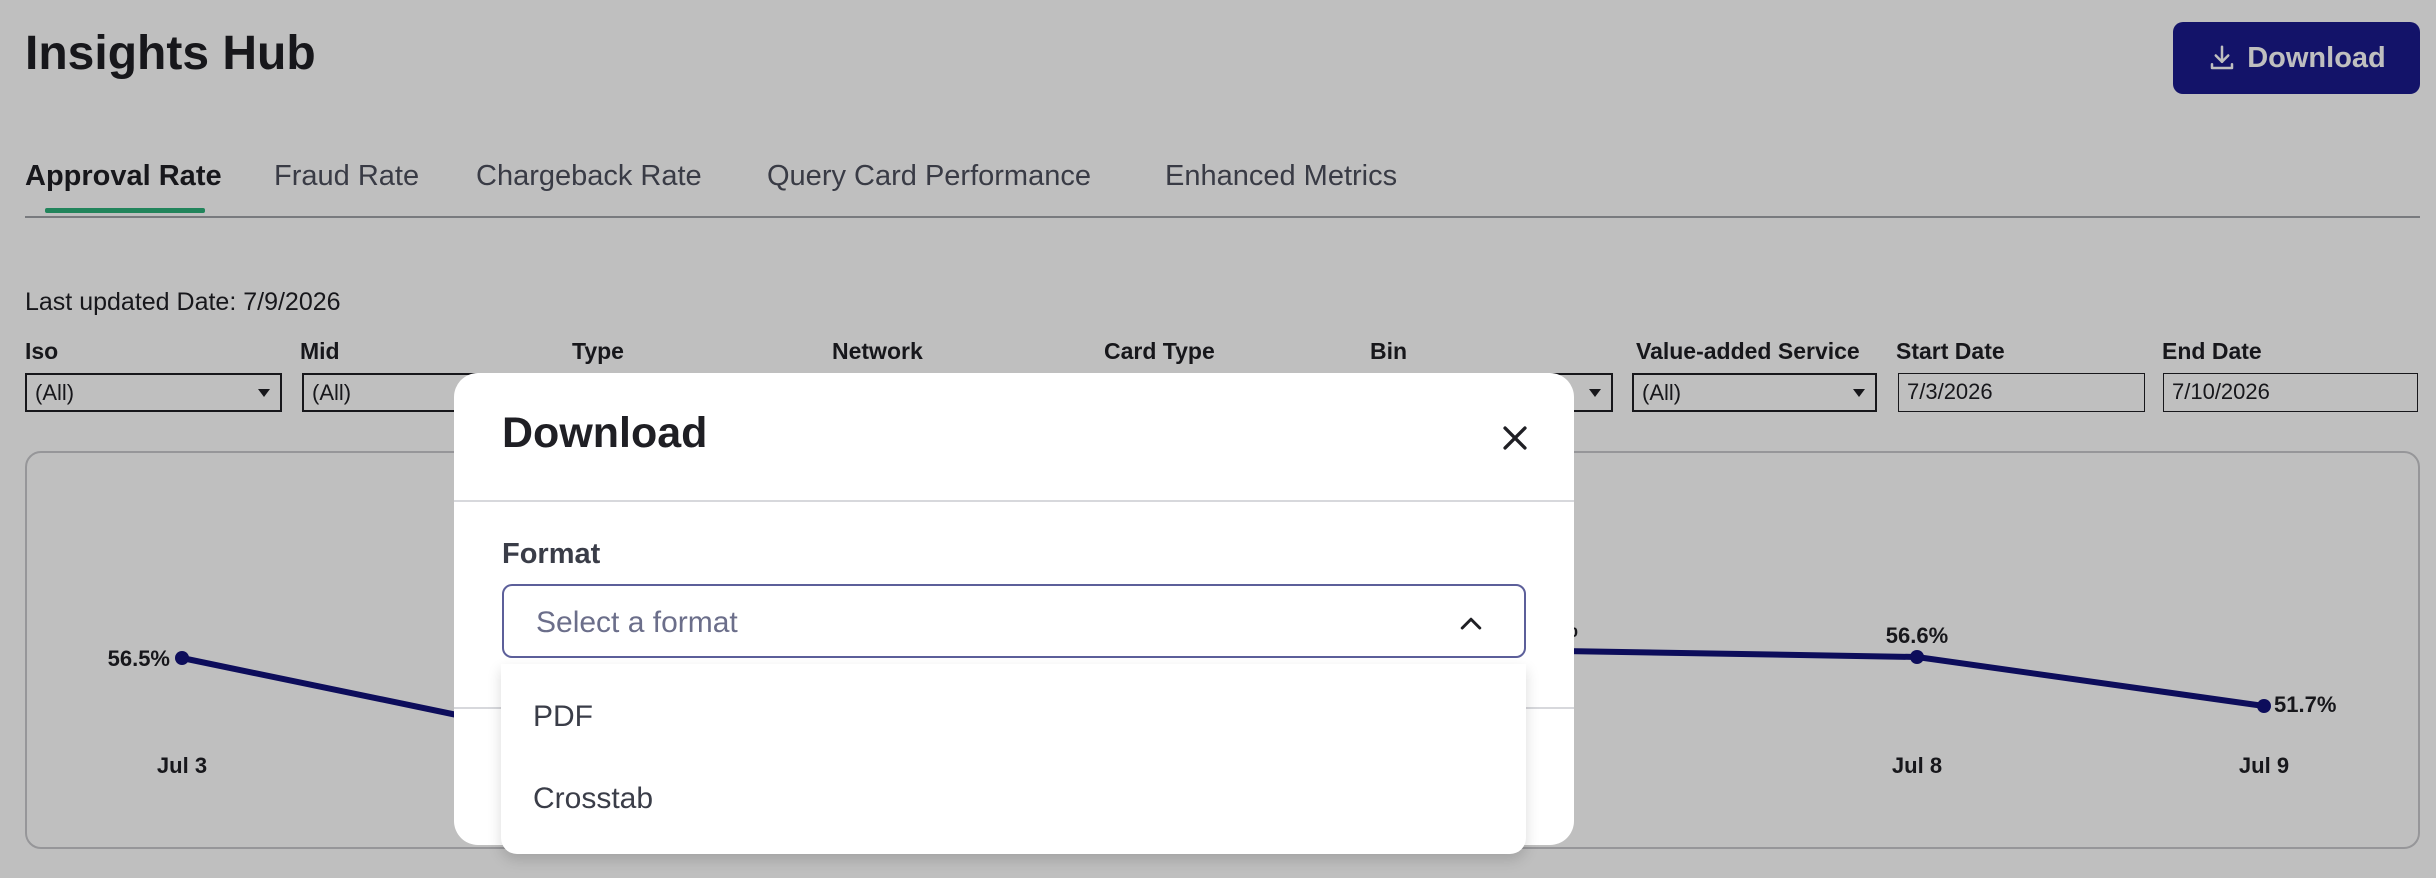 Image resolution: width=2436 pixels, height=878 pixels. I want to click on format-select-placeholder: Select a format, so click(637, 622).